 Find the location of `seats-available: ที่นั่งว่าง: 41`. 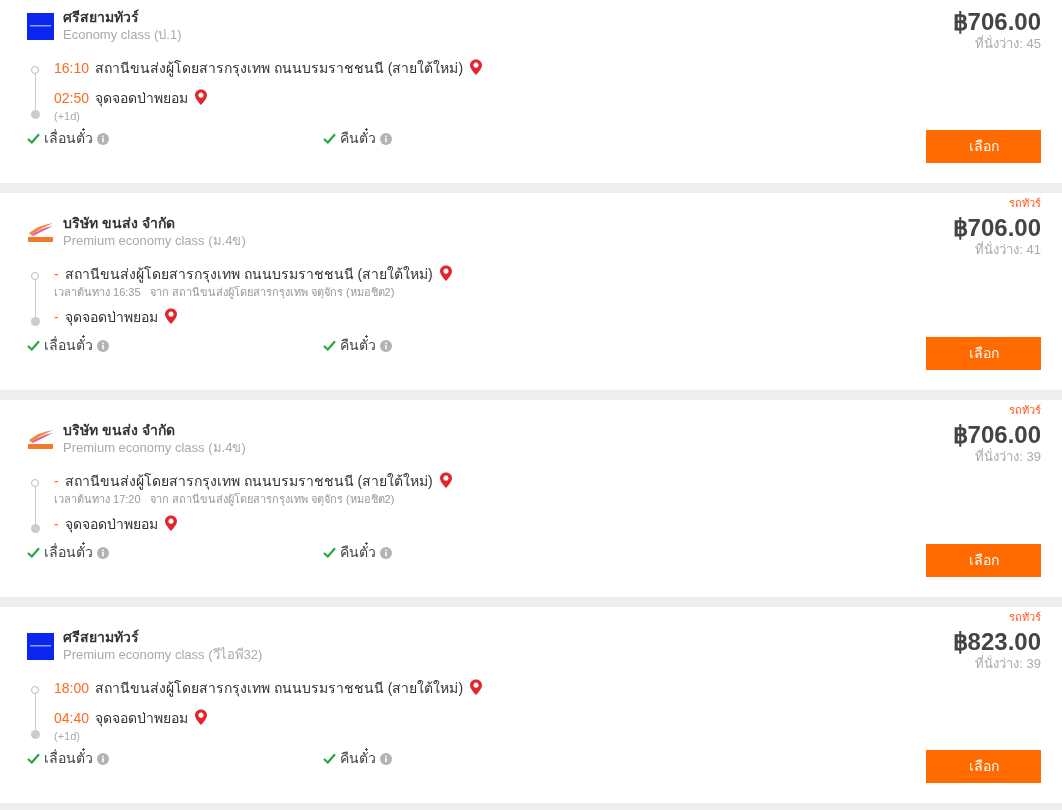

seats-available: ที่นั่งว่าง: 41 is located at coordinates (1008, 250).